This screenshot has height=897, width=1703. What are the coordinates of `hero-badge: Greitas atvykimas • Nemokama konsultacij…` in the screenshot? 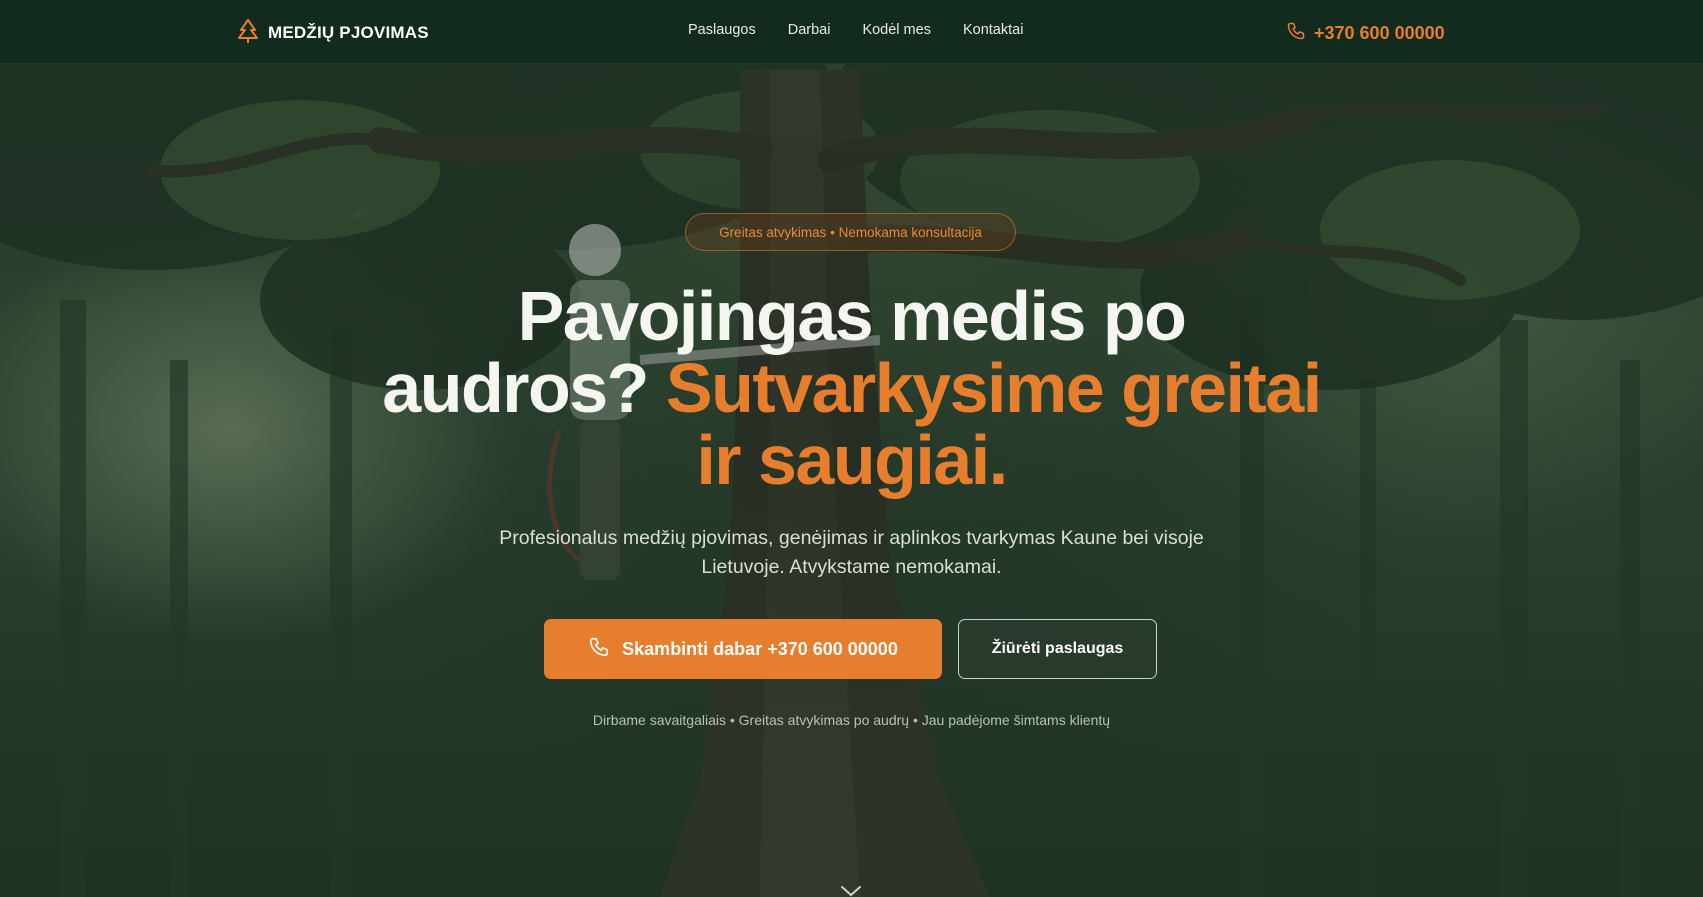 It's located at (850, 232).